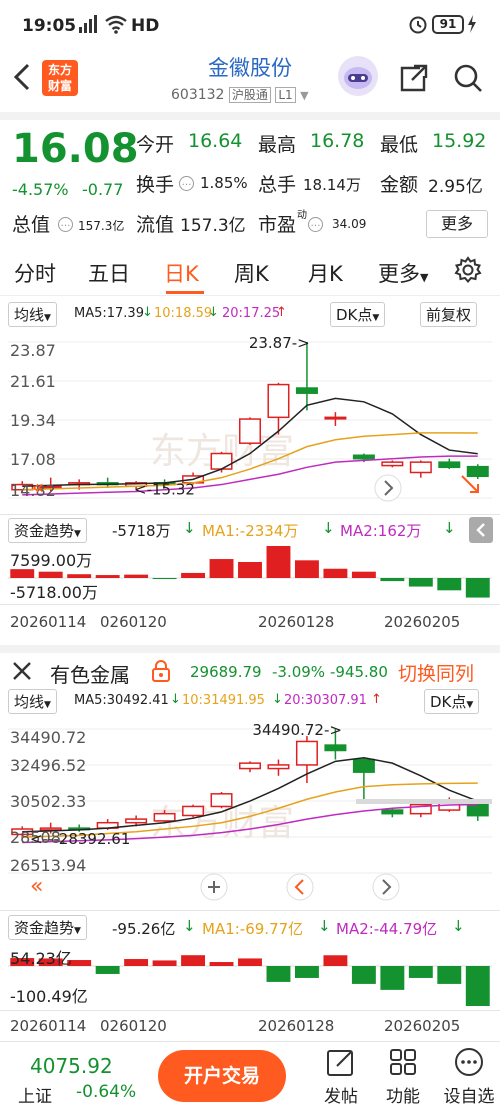 This screenshot has height=1111, width=500. I want to click on y-axis-label: 34490.72, so click(48, 737).